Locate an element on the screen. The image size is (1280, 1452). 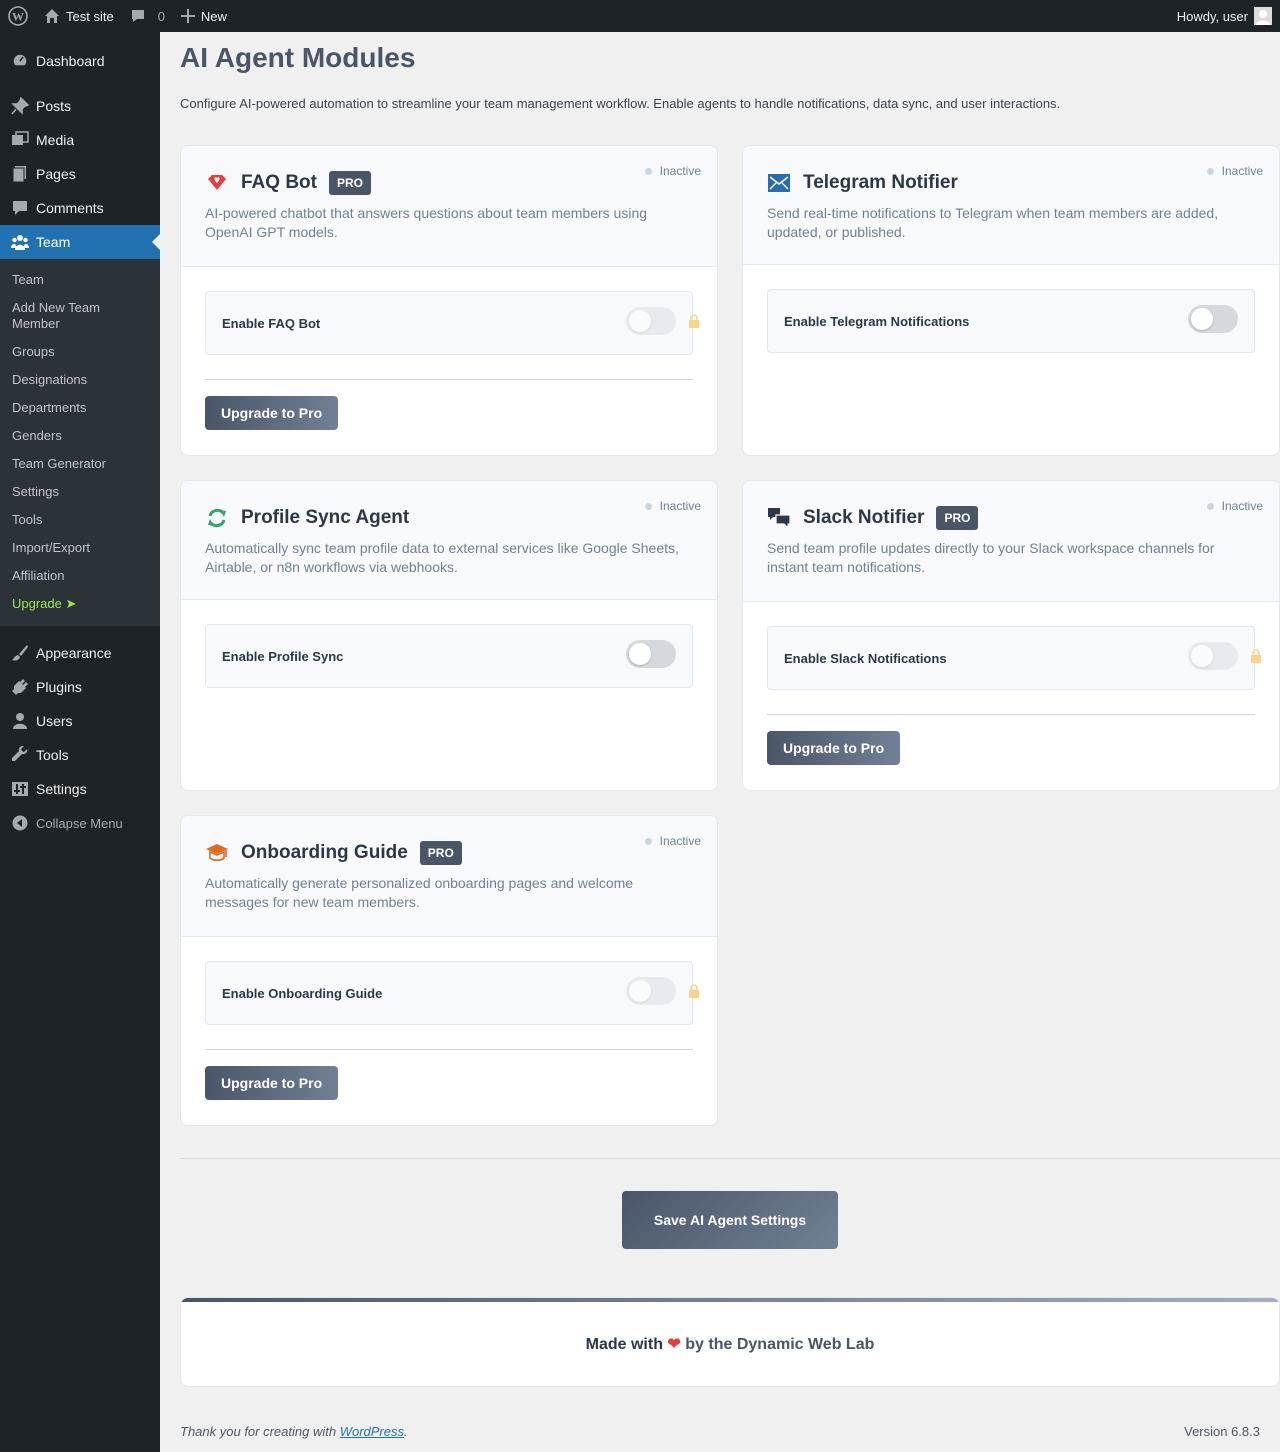
menu-label: Team is located at coordinates (53, 242).